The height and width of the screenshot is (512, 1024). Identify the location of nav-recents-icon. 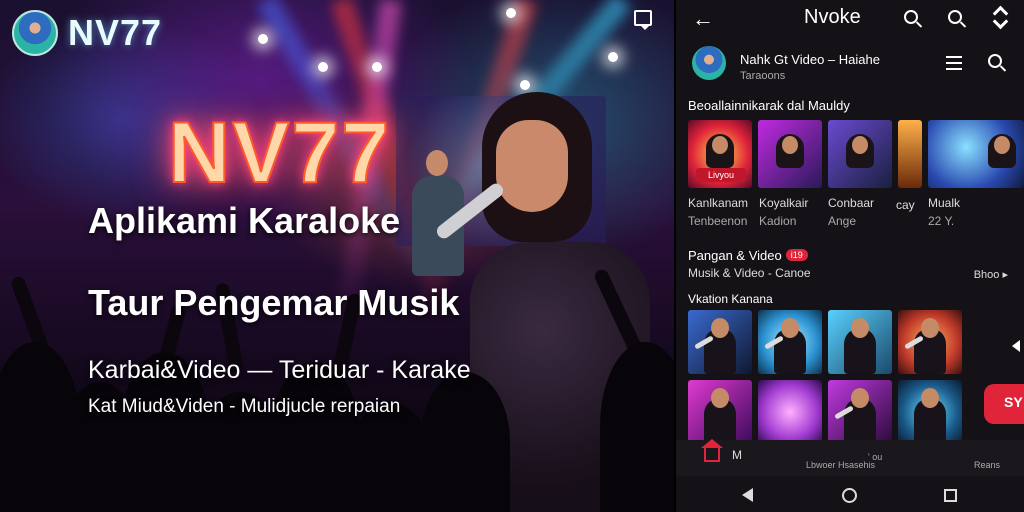
(950, 495).